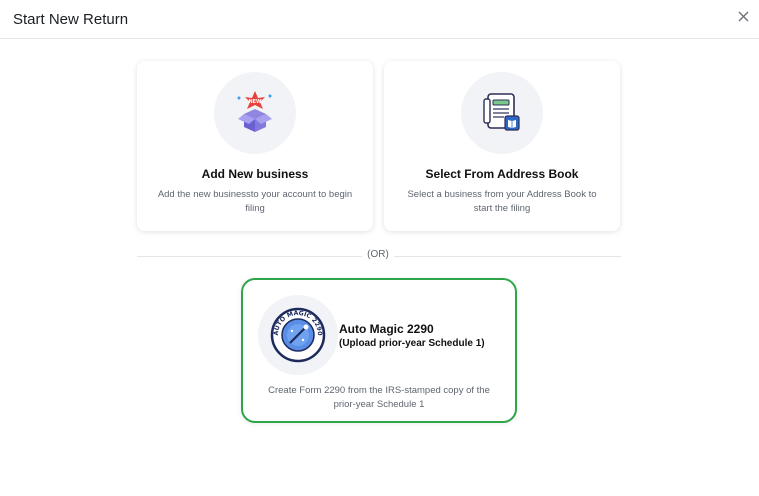 This screenshot has height=496, width=759. I want to click on close-icon, so click(743, 16).